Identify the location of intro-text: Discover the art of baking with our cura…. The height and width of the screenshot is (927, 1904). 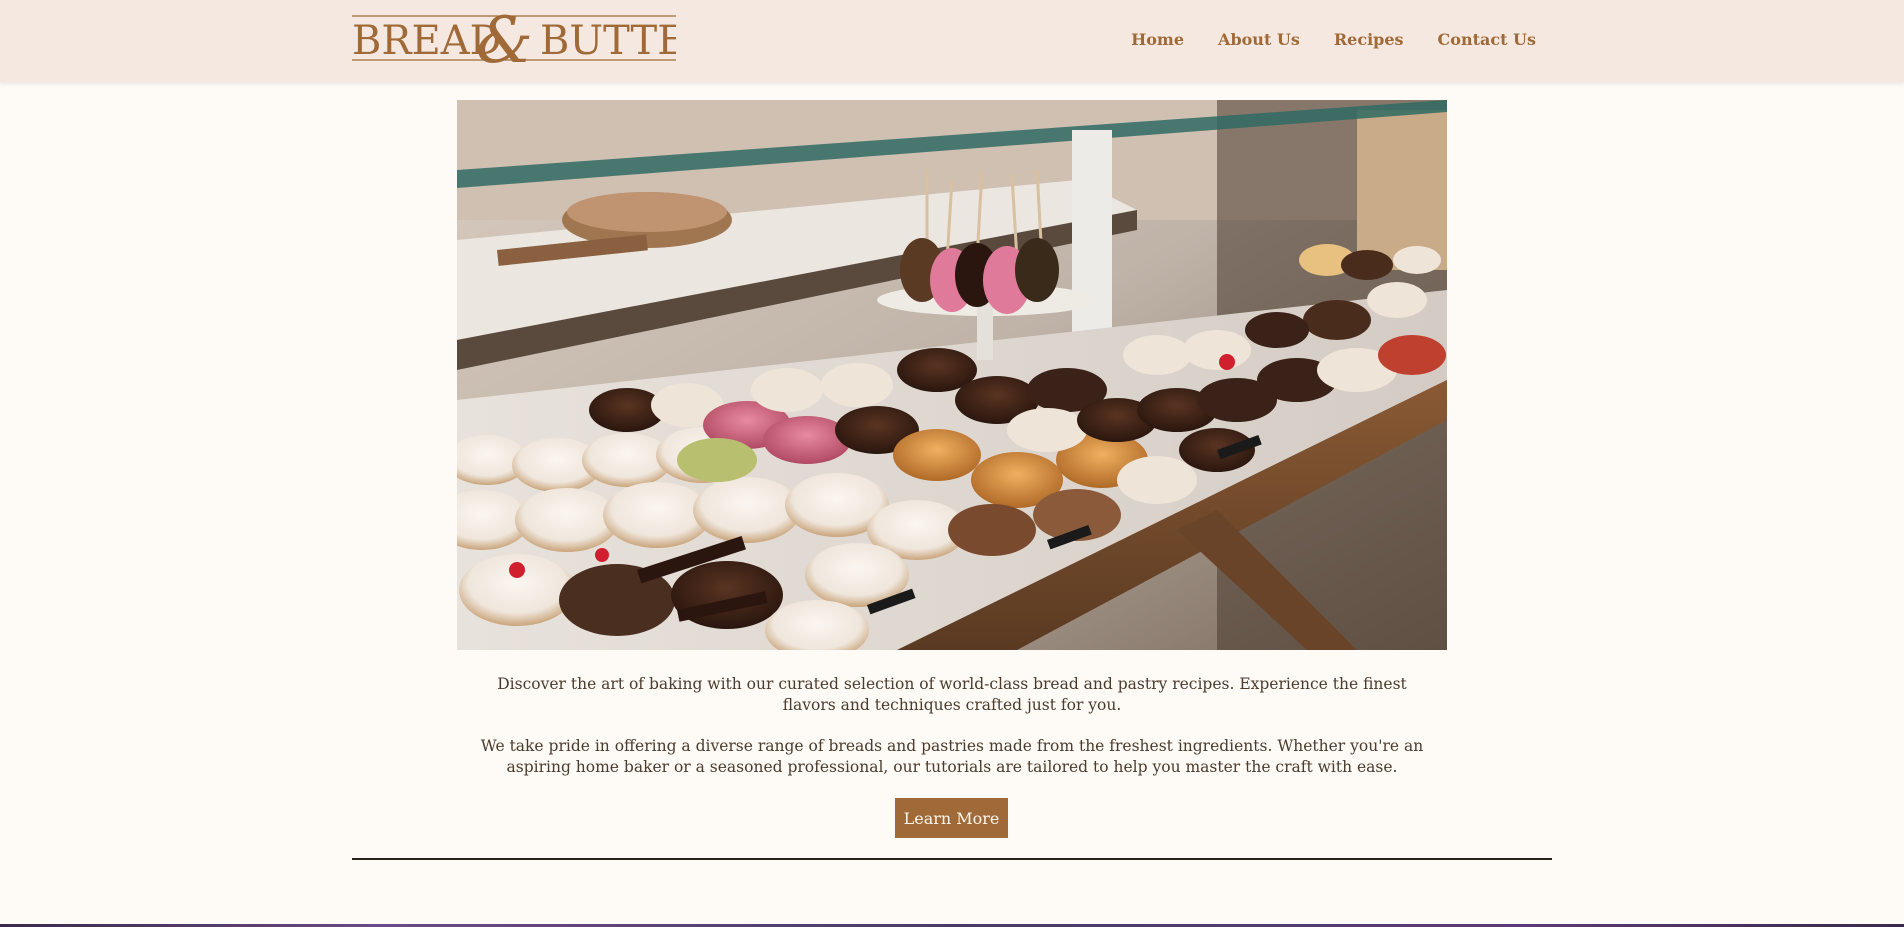
(952, 736).